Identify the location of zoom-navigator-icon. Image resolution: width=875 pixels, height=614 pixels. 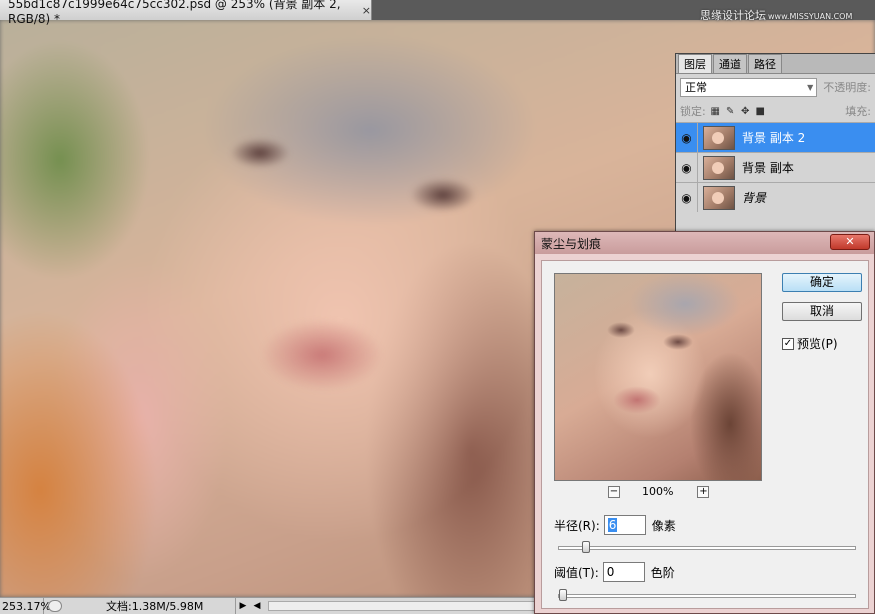
(55, 606).